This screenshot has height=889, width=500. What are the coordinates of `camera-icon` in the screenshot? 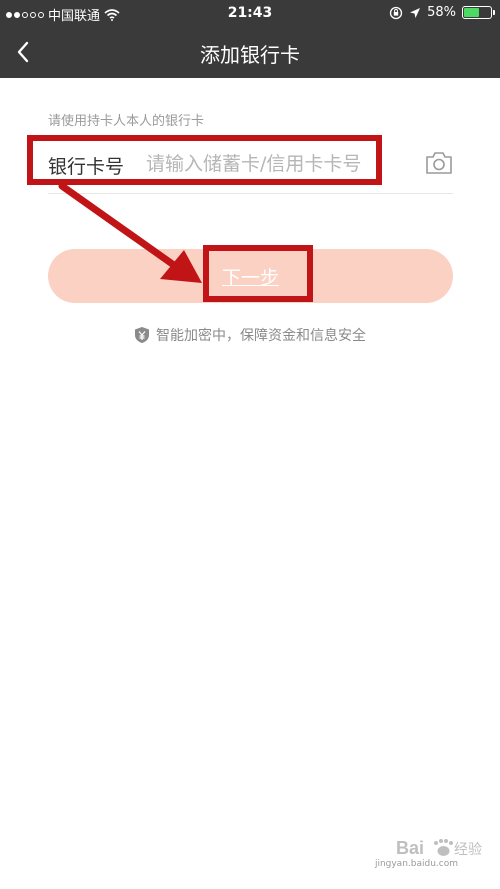 It's located at (439, 163).